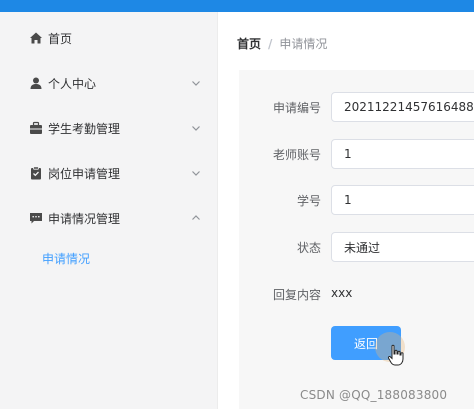 The width and height of the screenshot is (474, 409). What do you see at coordinates (296, 108) in the screenshot?
I see `application-no-label: 申请编号` at bounding box center [296, 108].